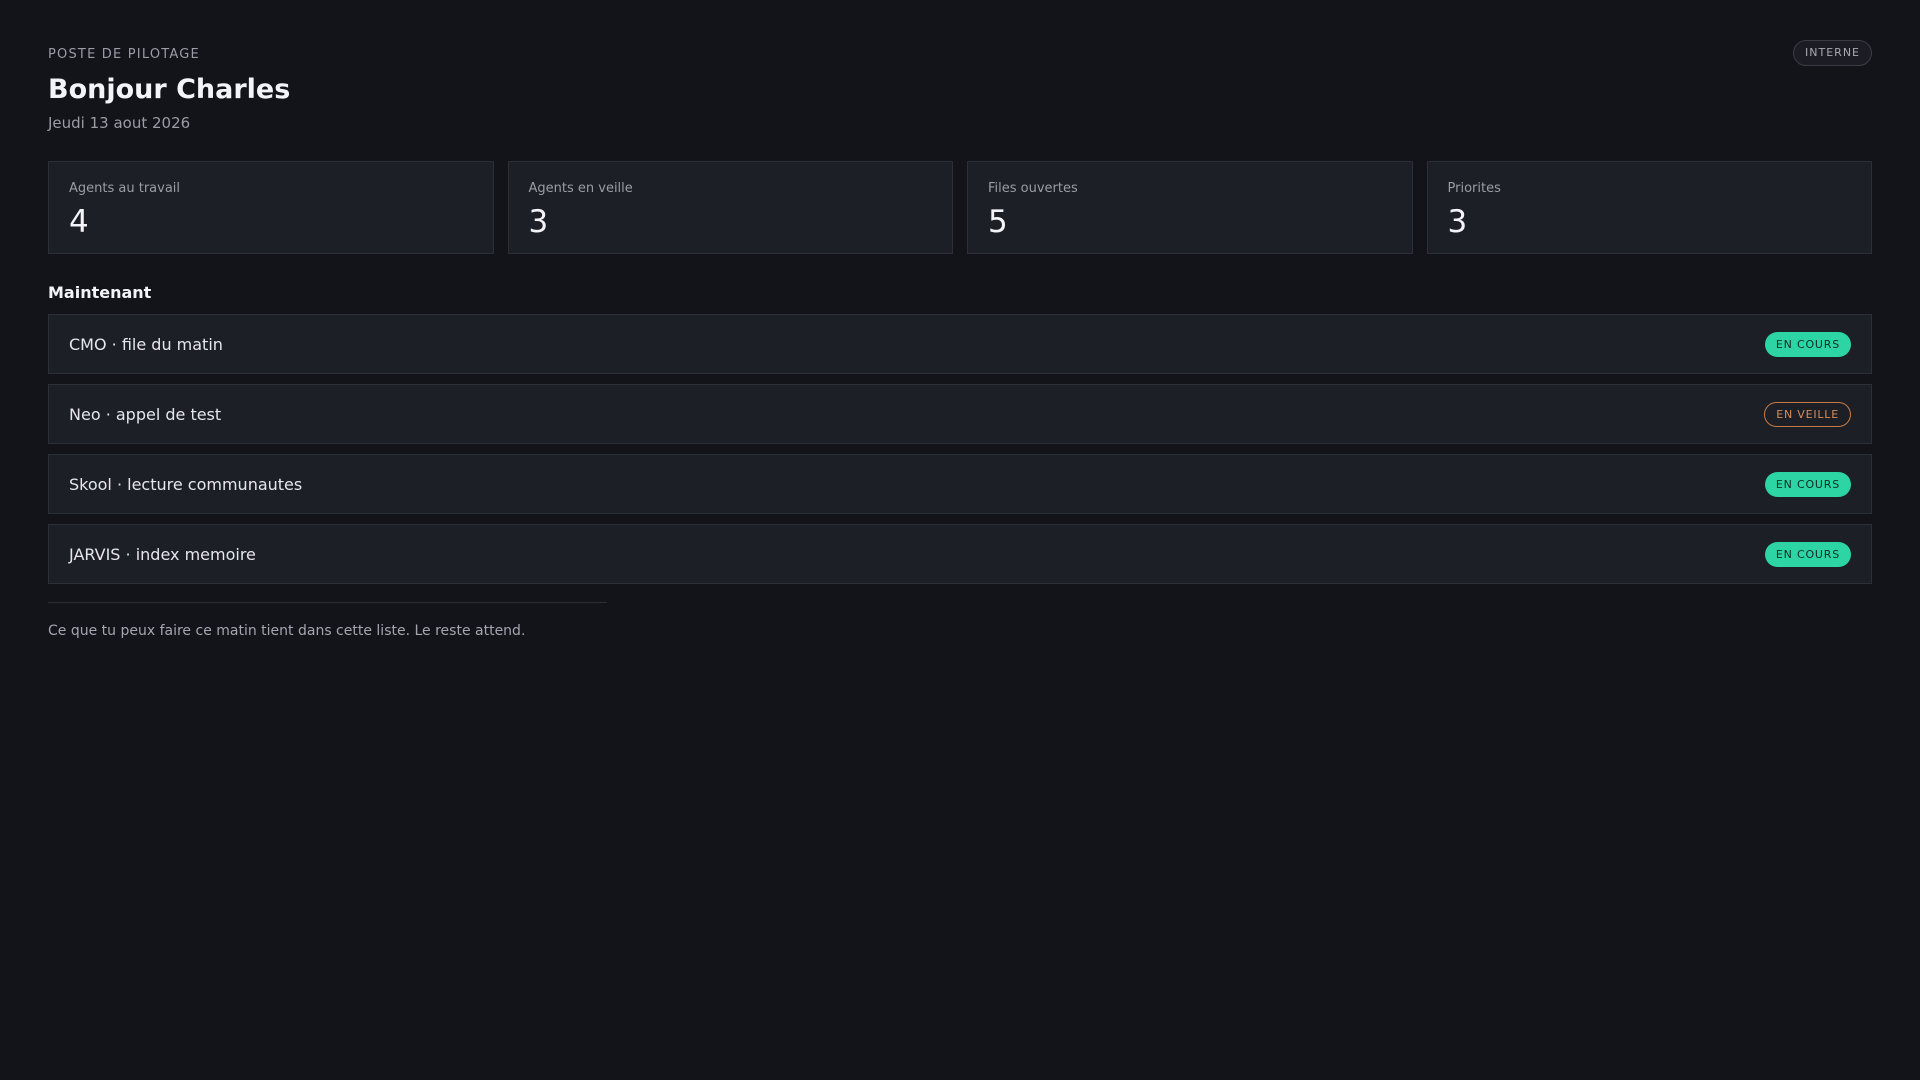 The image size is (1920, 1080). I want to click on task-label: JARVIS · index memoire, so click(162, 554).